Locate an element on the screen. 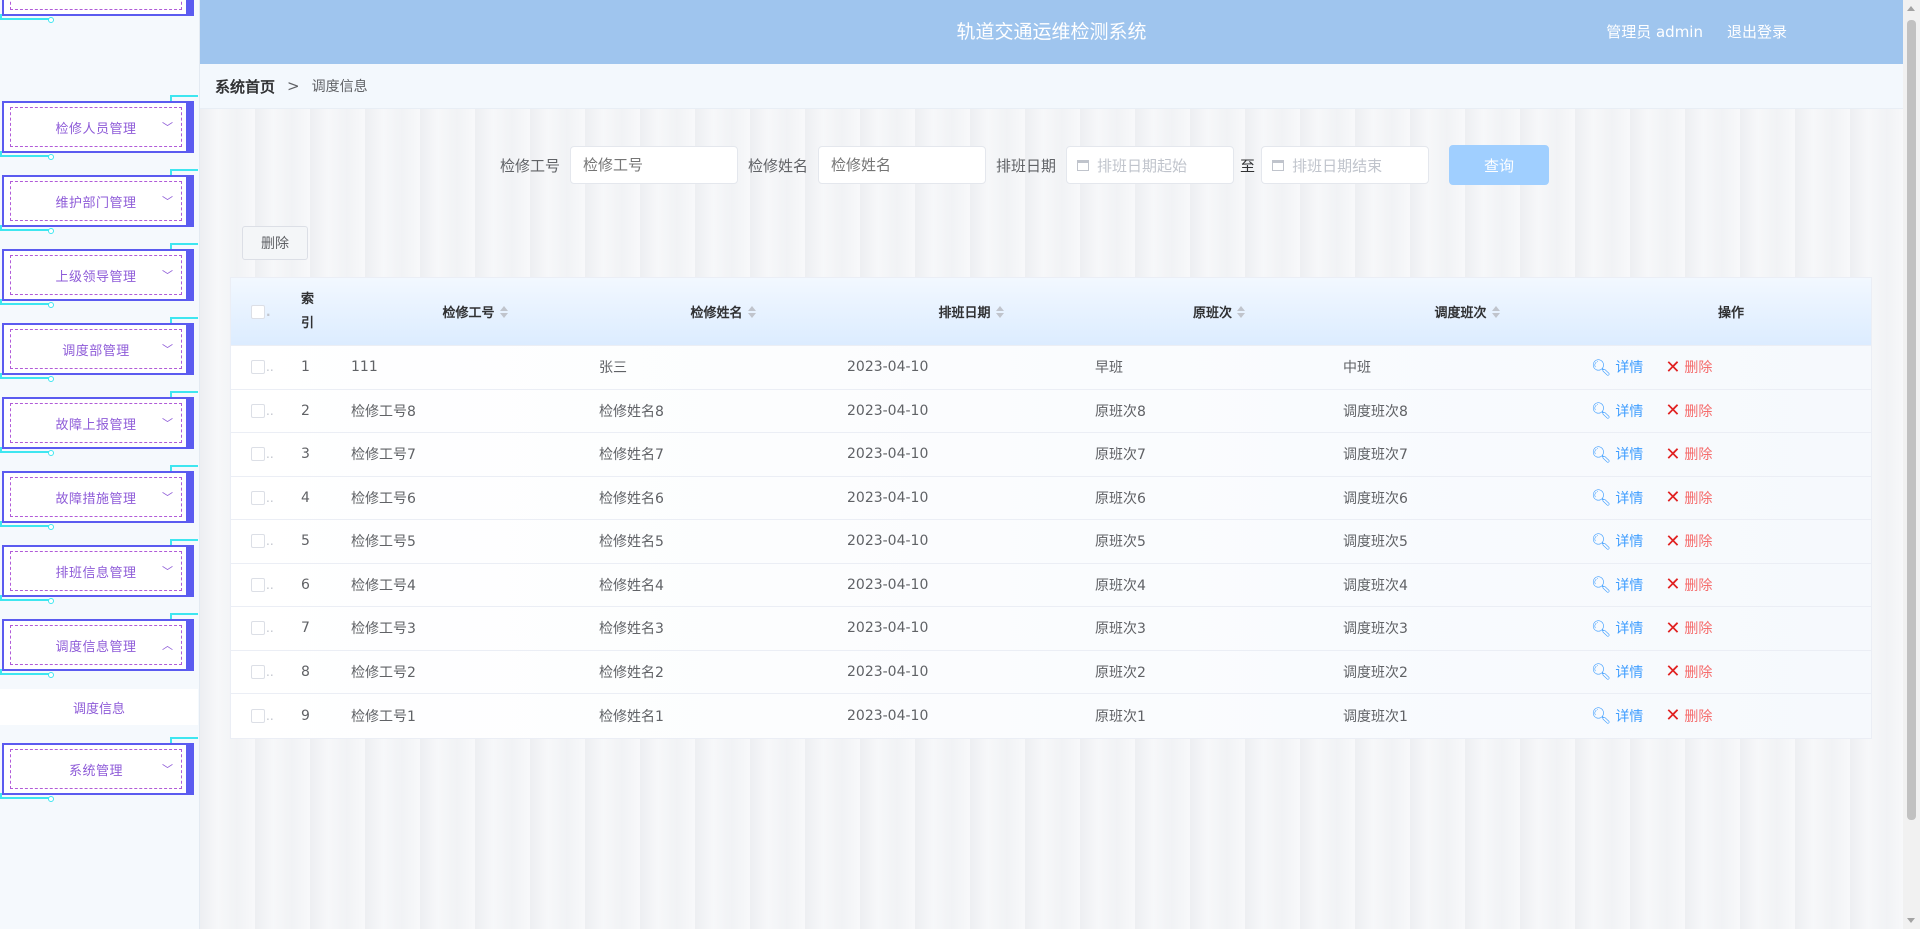  sidebar-item-5: 故障上报管理 ﹀ is located at coordinates (99, 423).